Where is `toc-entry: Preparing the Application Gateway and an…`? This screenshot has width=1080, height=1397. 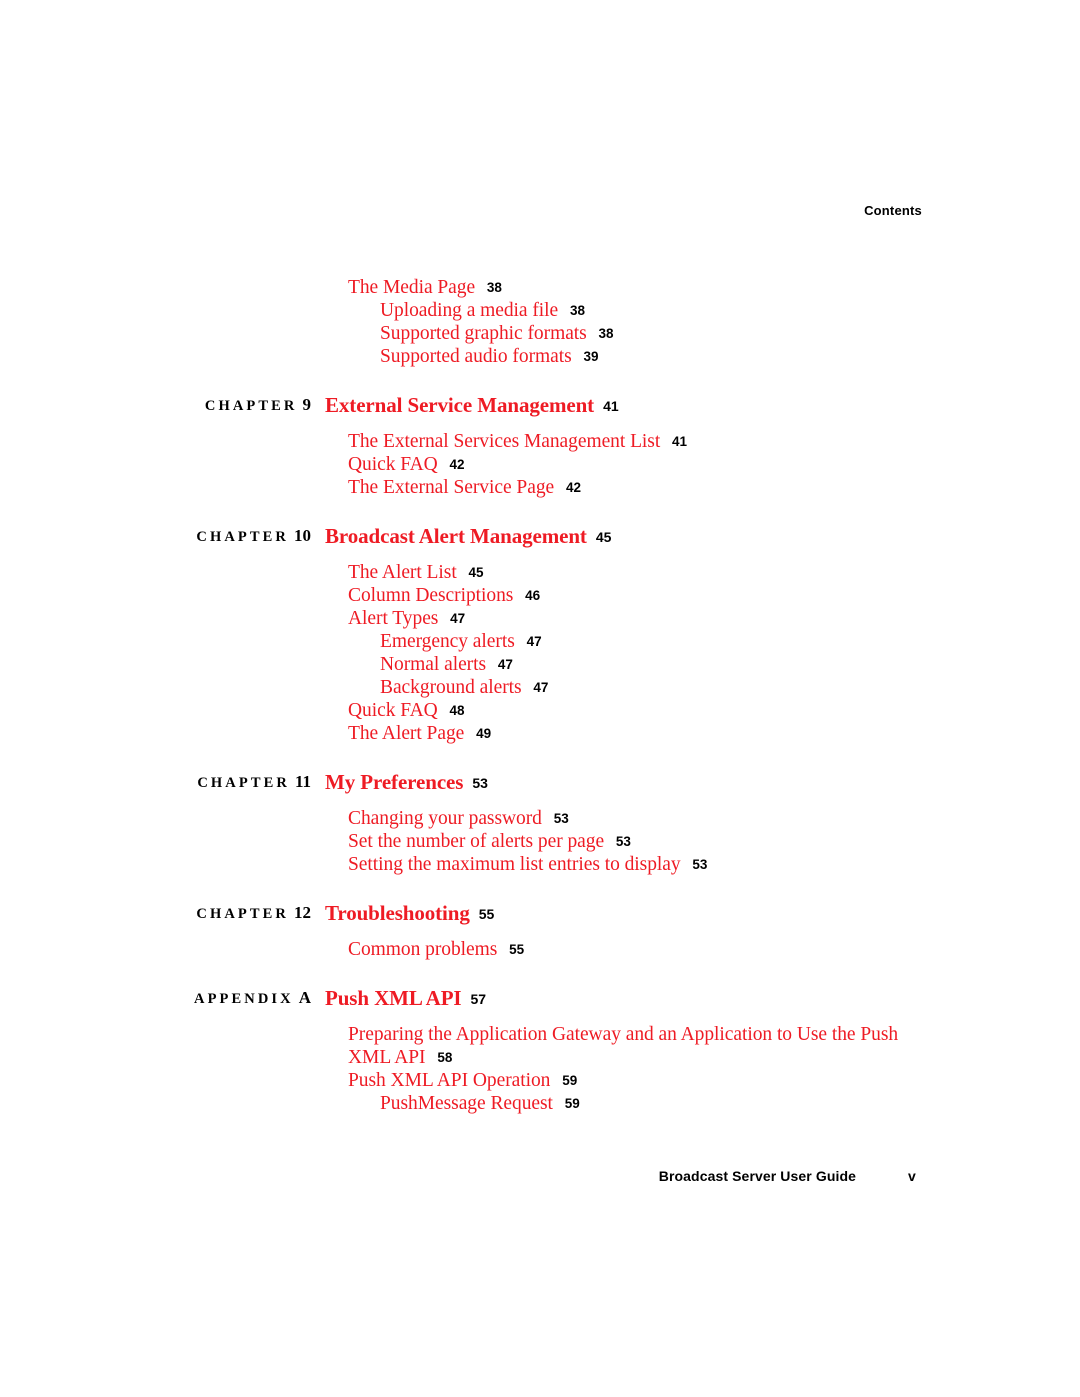
toc-entry: Preparing the Application Gateway and an… is located at coordinates (638, 1046).